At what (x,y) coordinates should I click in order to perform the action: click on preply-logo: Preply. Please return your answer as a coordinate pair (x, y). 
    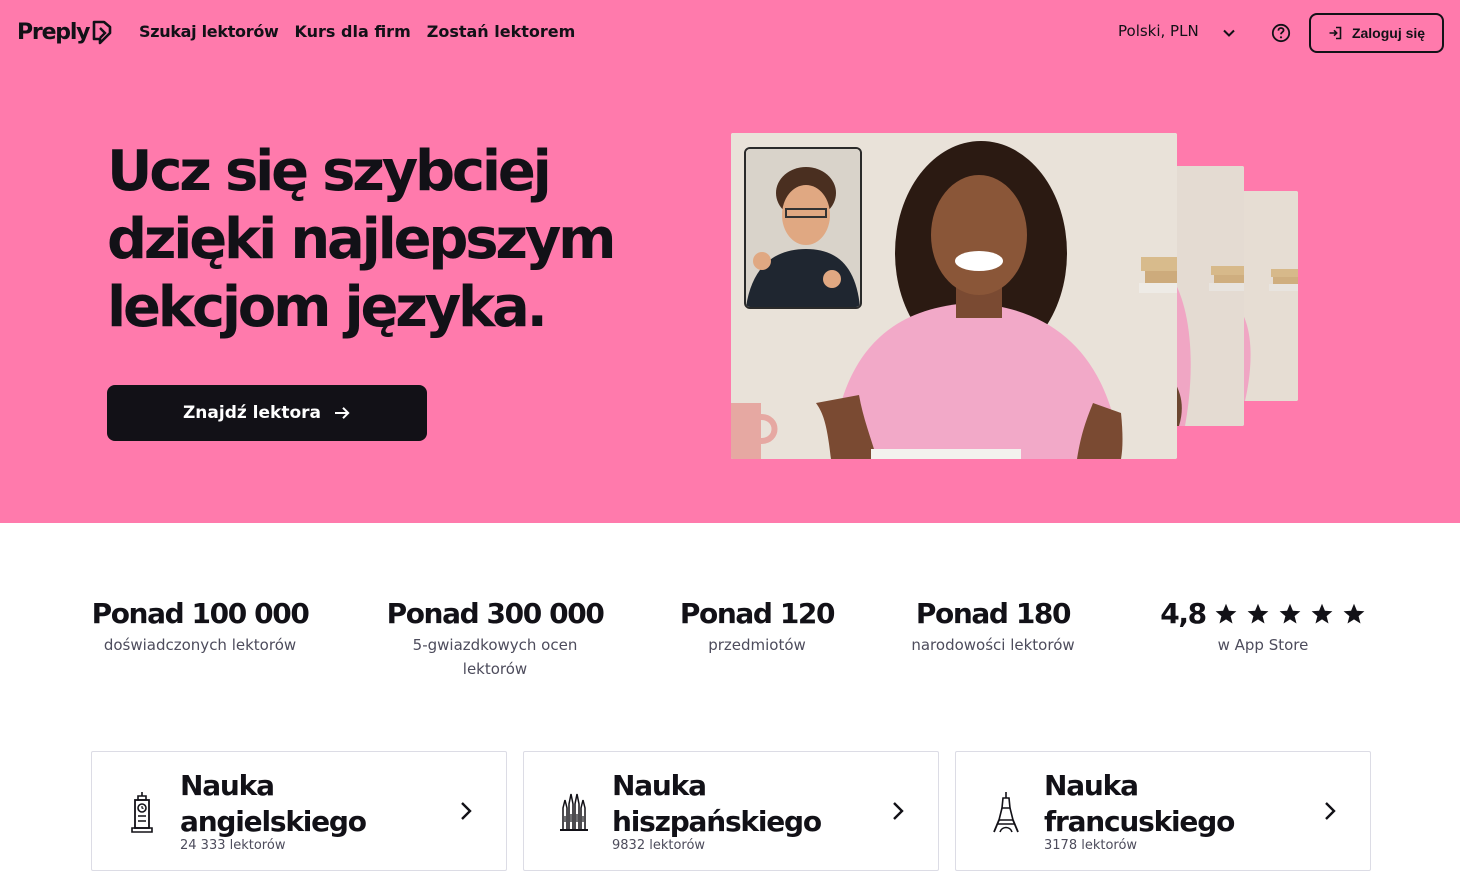
    Looking at the image, I should click on (65, 32).